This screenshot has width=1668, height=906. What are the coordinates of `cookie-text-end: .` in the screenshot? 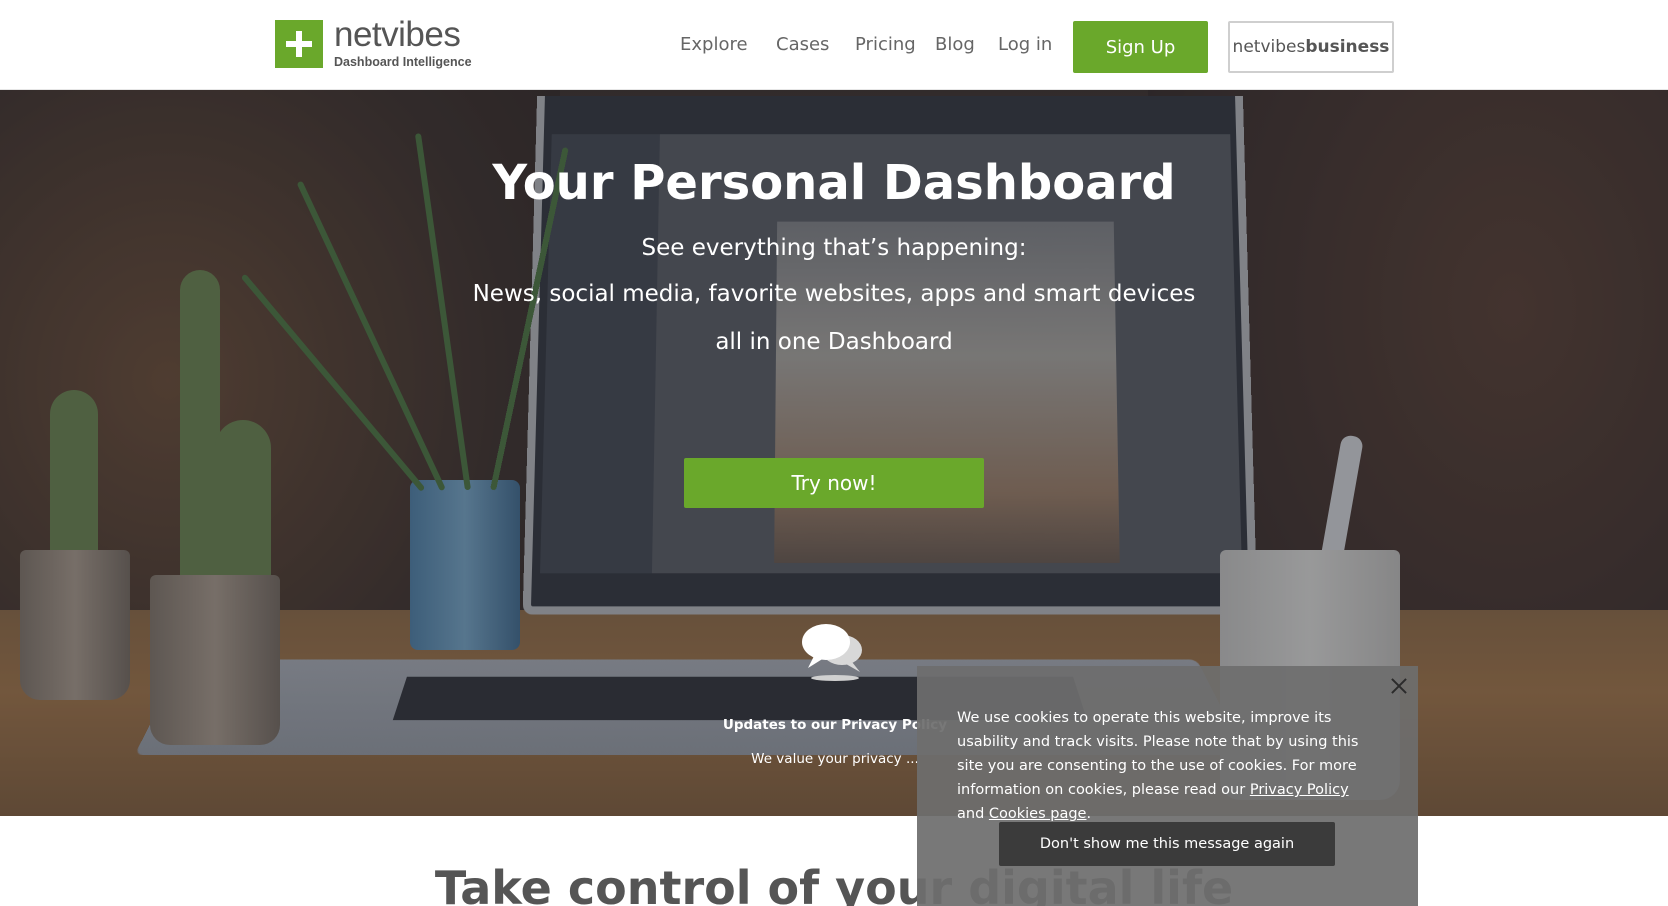 It's located at (1089, 814).